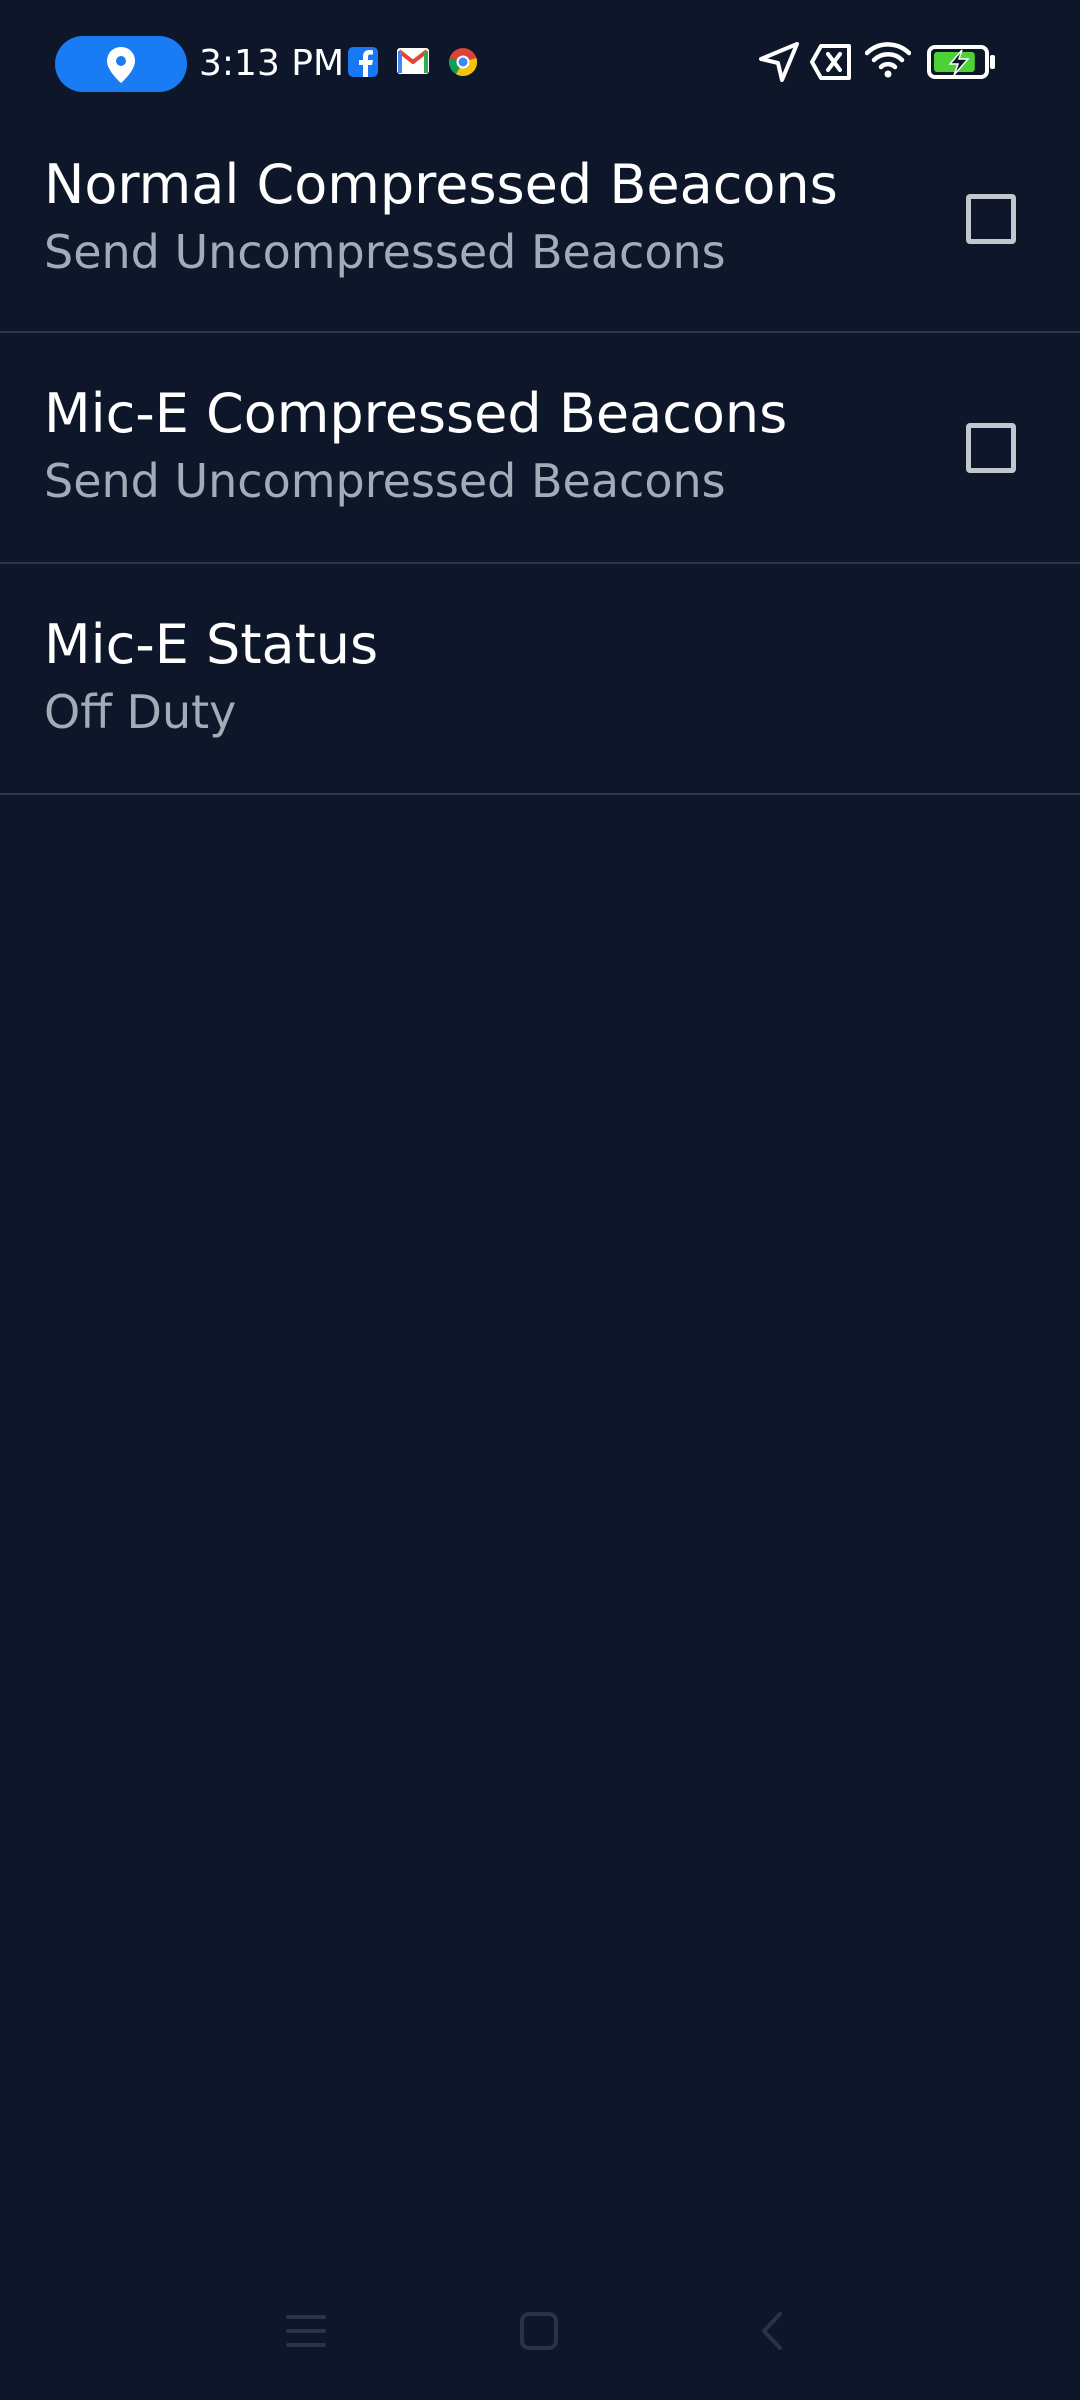 This screenshot has height=2400, width=1080. I want to click on battery-charging-icon, so click(961, 62).